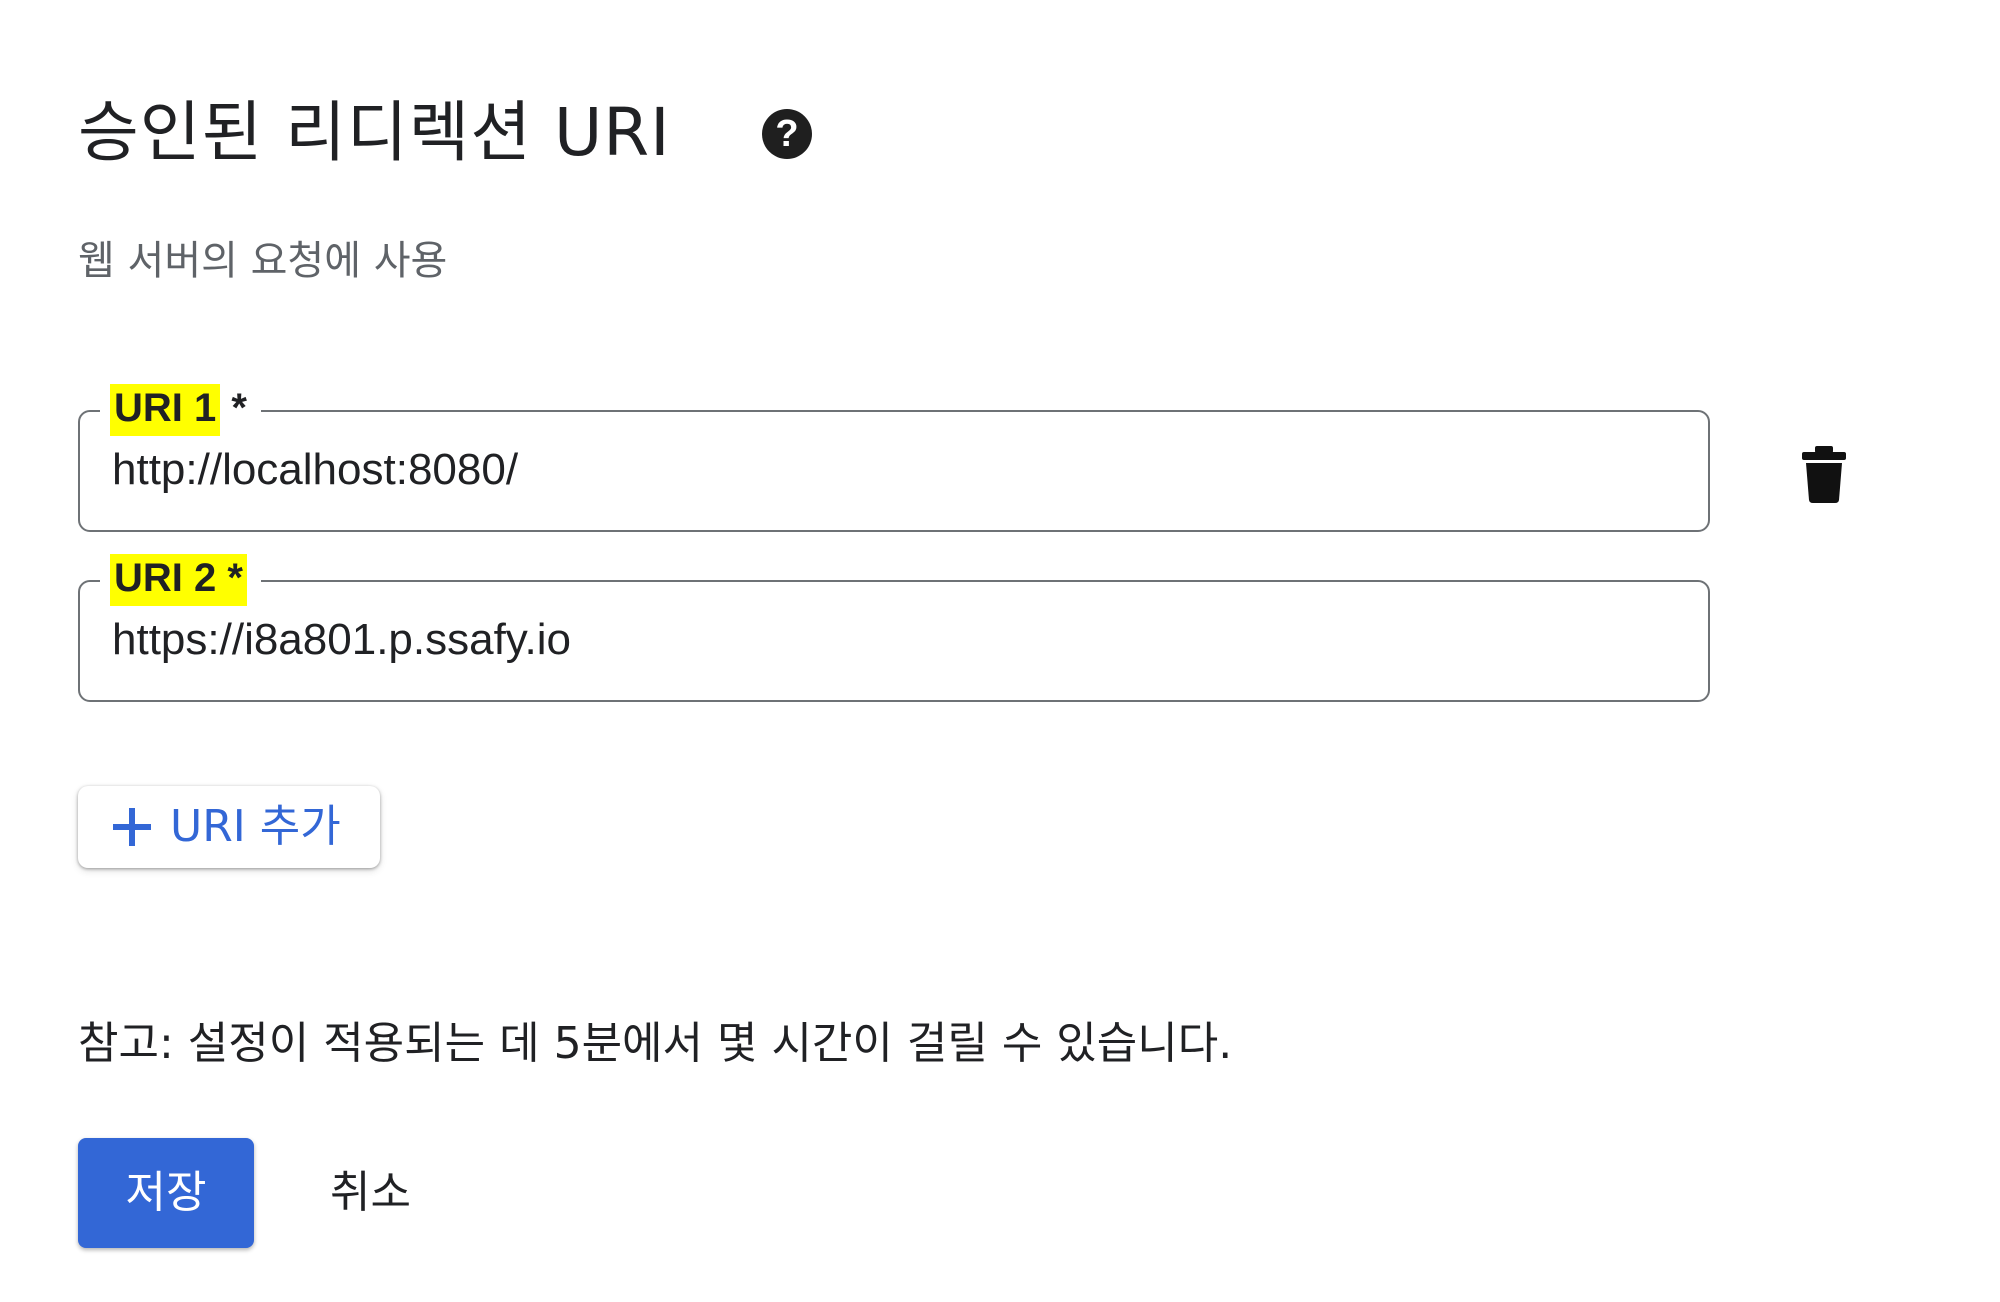 Image resolution: width=2000 pixels, height=1302 pixels. What do you see at coordinates (235, 578) in the screenshot?
I see `uri-2-required-marker: *` at bounding box center [235, 578].